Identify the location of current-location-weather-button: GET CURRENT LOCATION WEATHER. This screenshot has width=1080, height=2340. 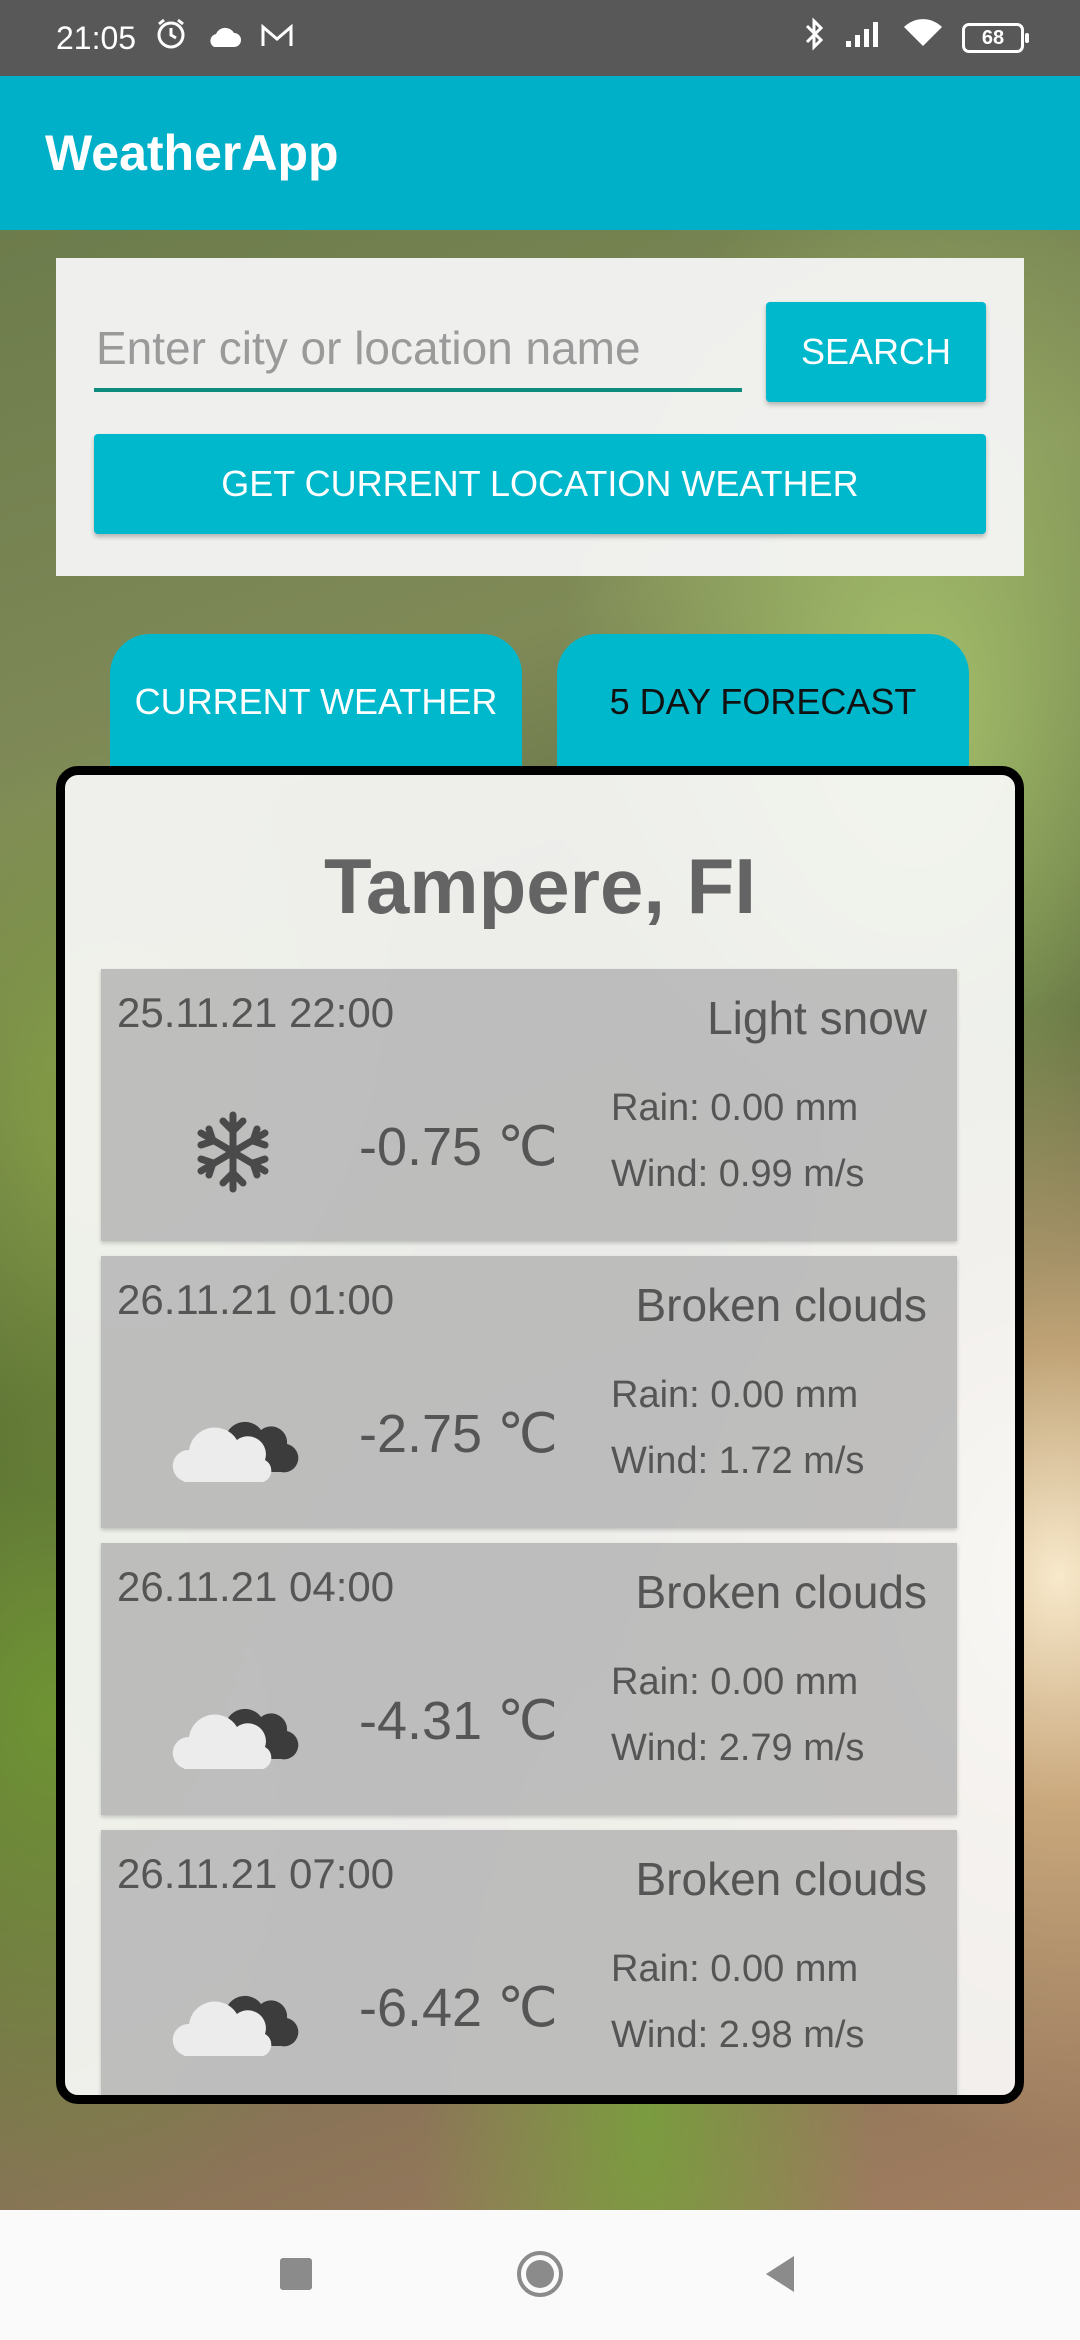
(540, 484).